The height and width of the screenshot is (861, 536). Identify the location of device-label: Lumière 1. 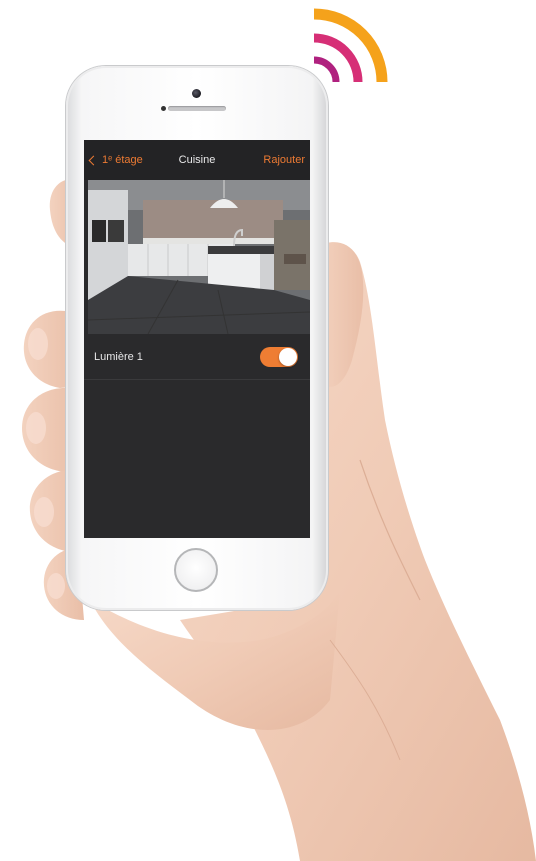
(118, 357).